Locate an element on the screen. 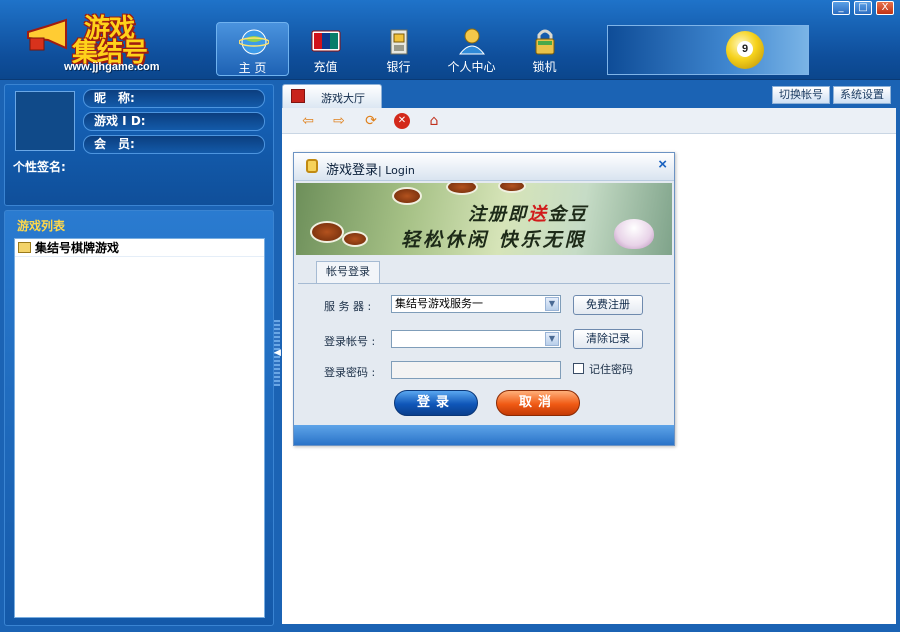 This screenshot has height=632, width=900. list-item: 集结号棋牌游戏 is located at coordinates (139, 248).